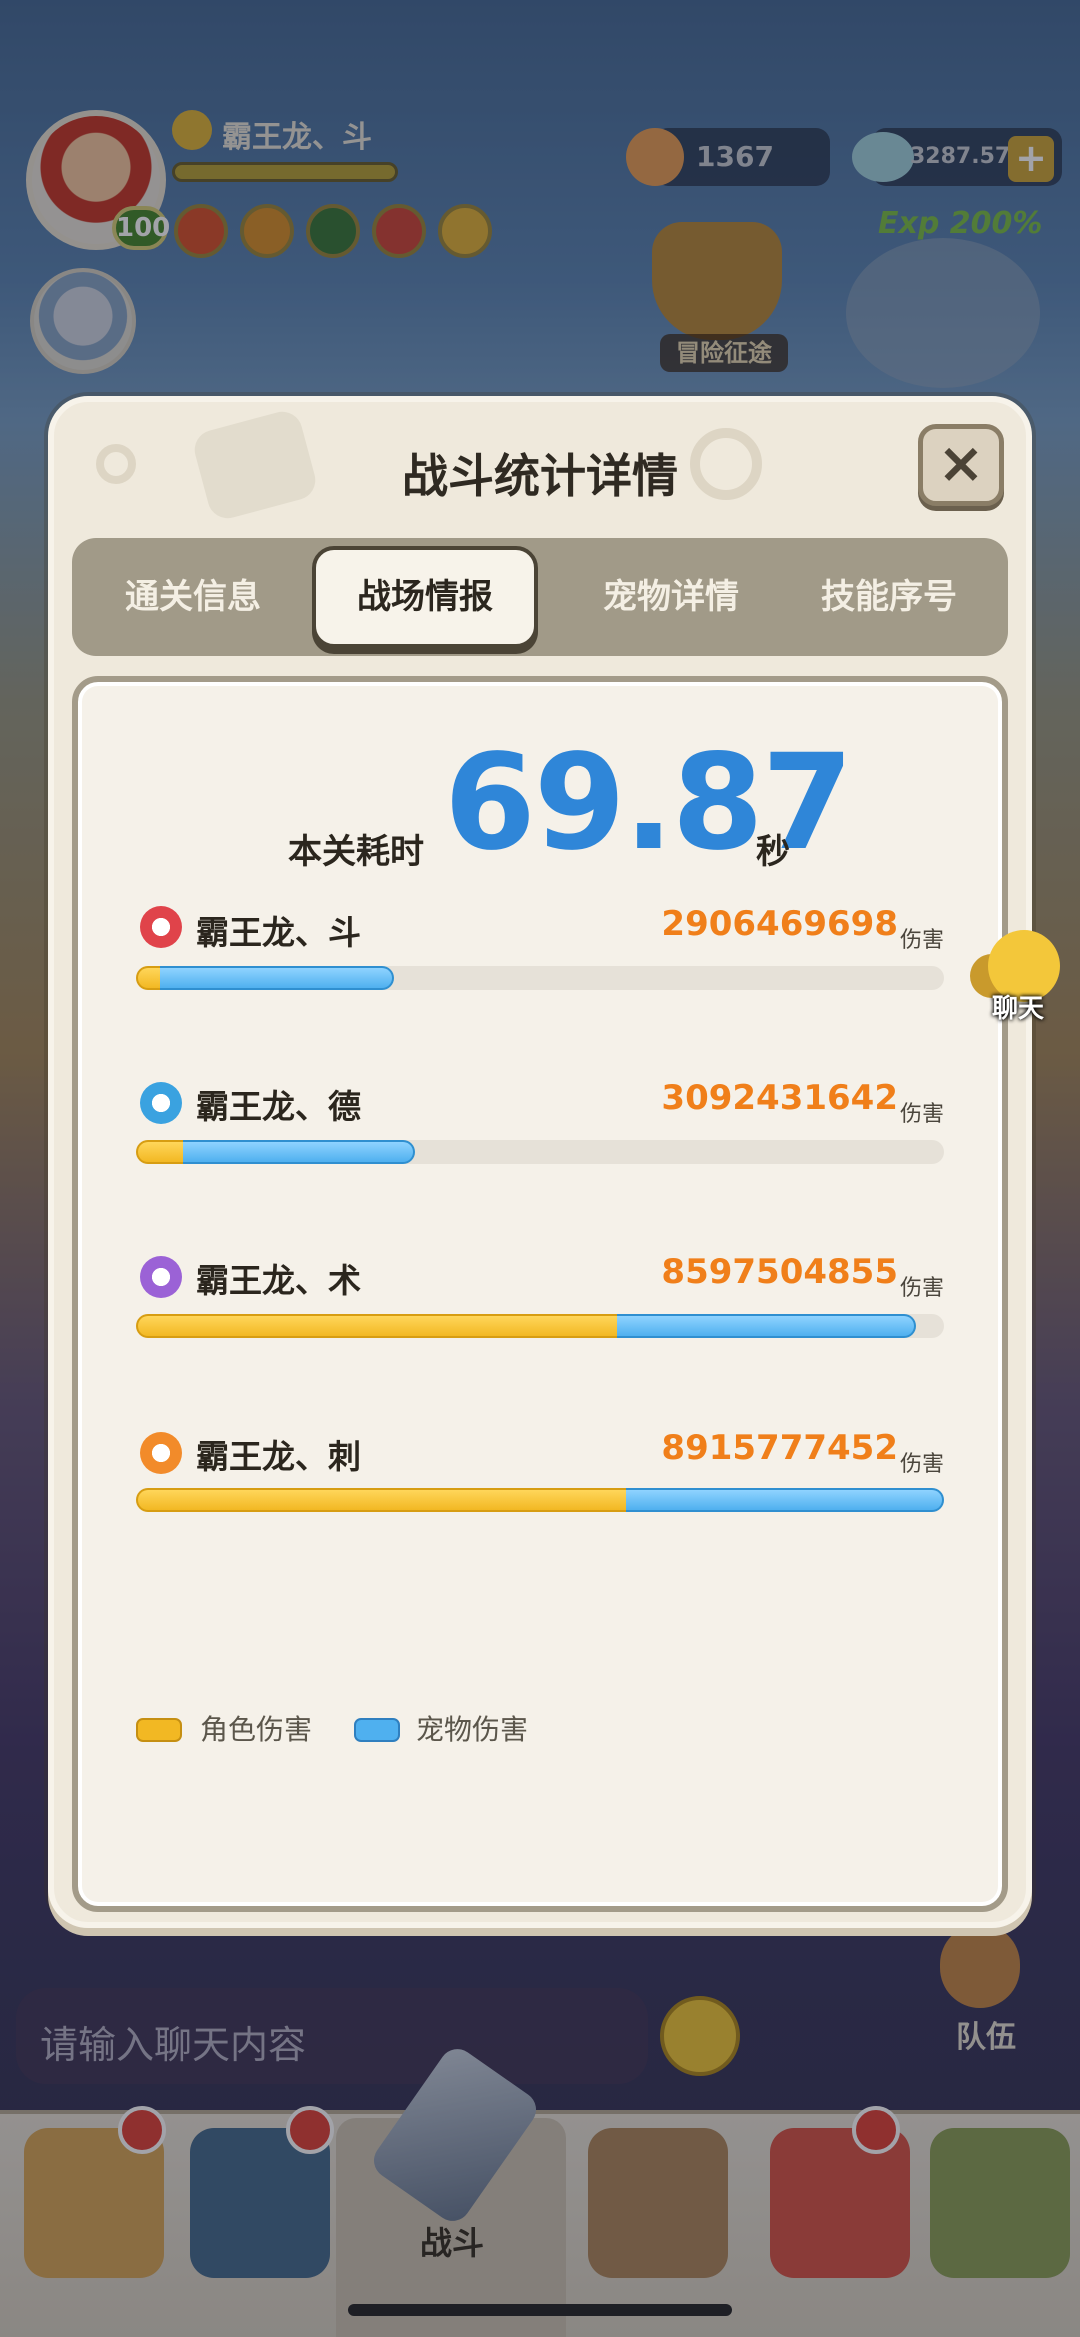 This screenshot has height=2337, width=1080. Describe the element at coordinates (779, 1098) in the screenshot. I see `row-damage: 3092431642` at that location.